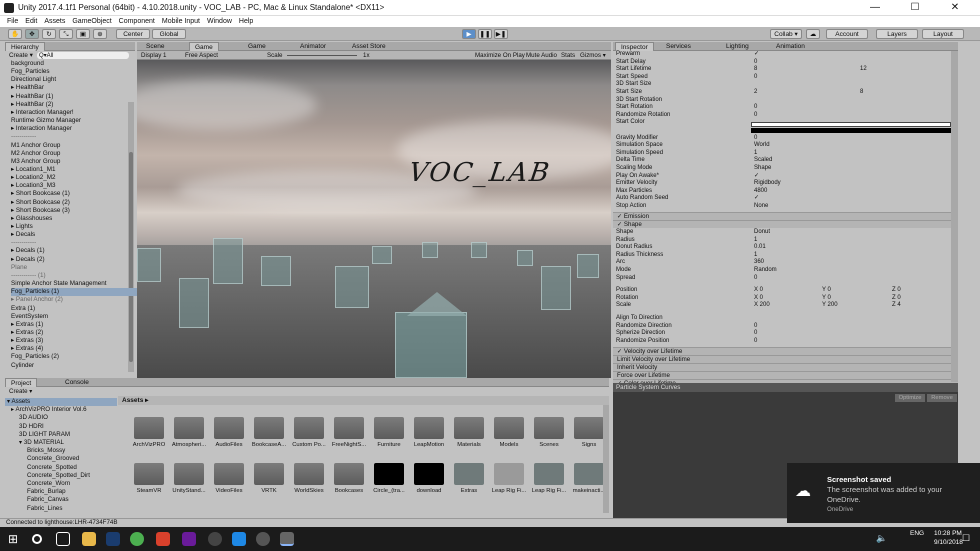 This screenshot has height=551, width=980. I want to click on transform-y: Y 0, so click(826, 299).